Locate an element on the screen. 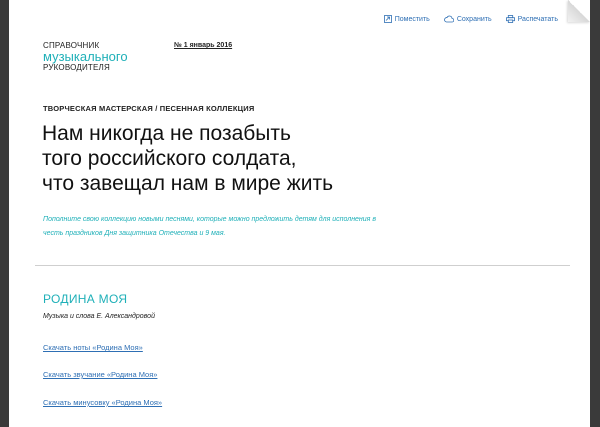 The width and height of the screenshot is (600, 427). download-notes-link: Скачать ноты «Родина Моя» is located at coordinates (93, 347).